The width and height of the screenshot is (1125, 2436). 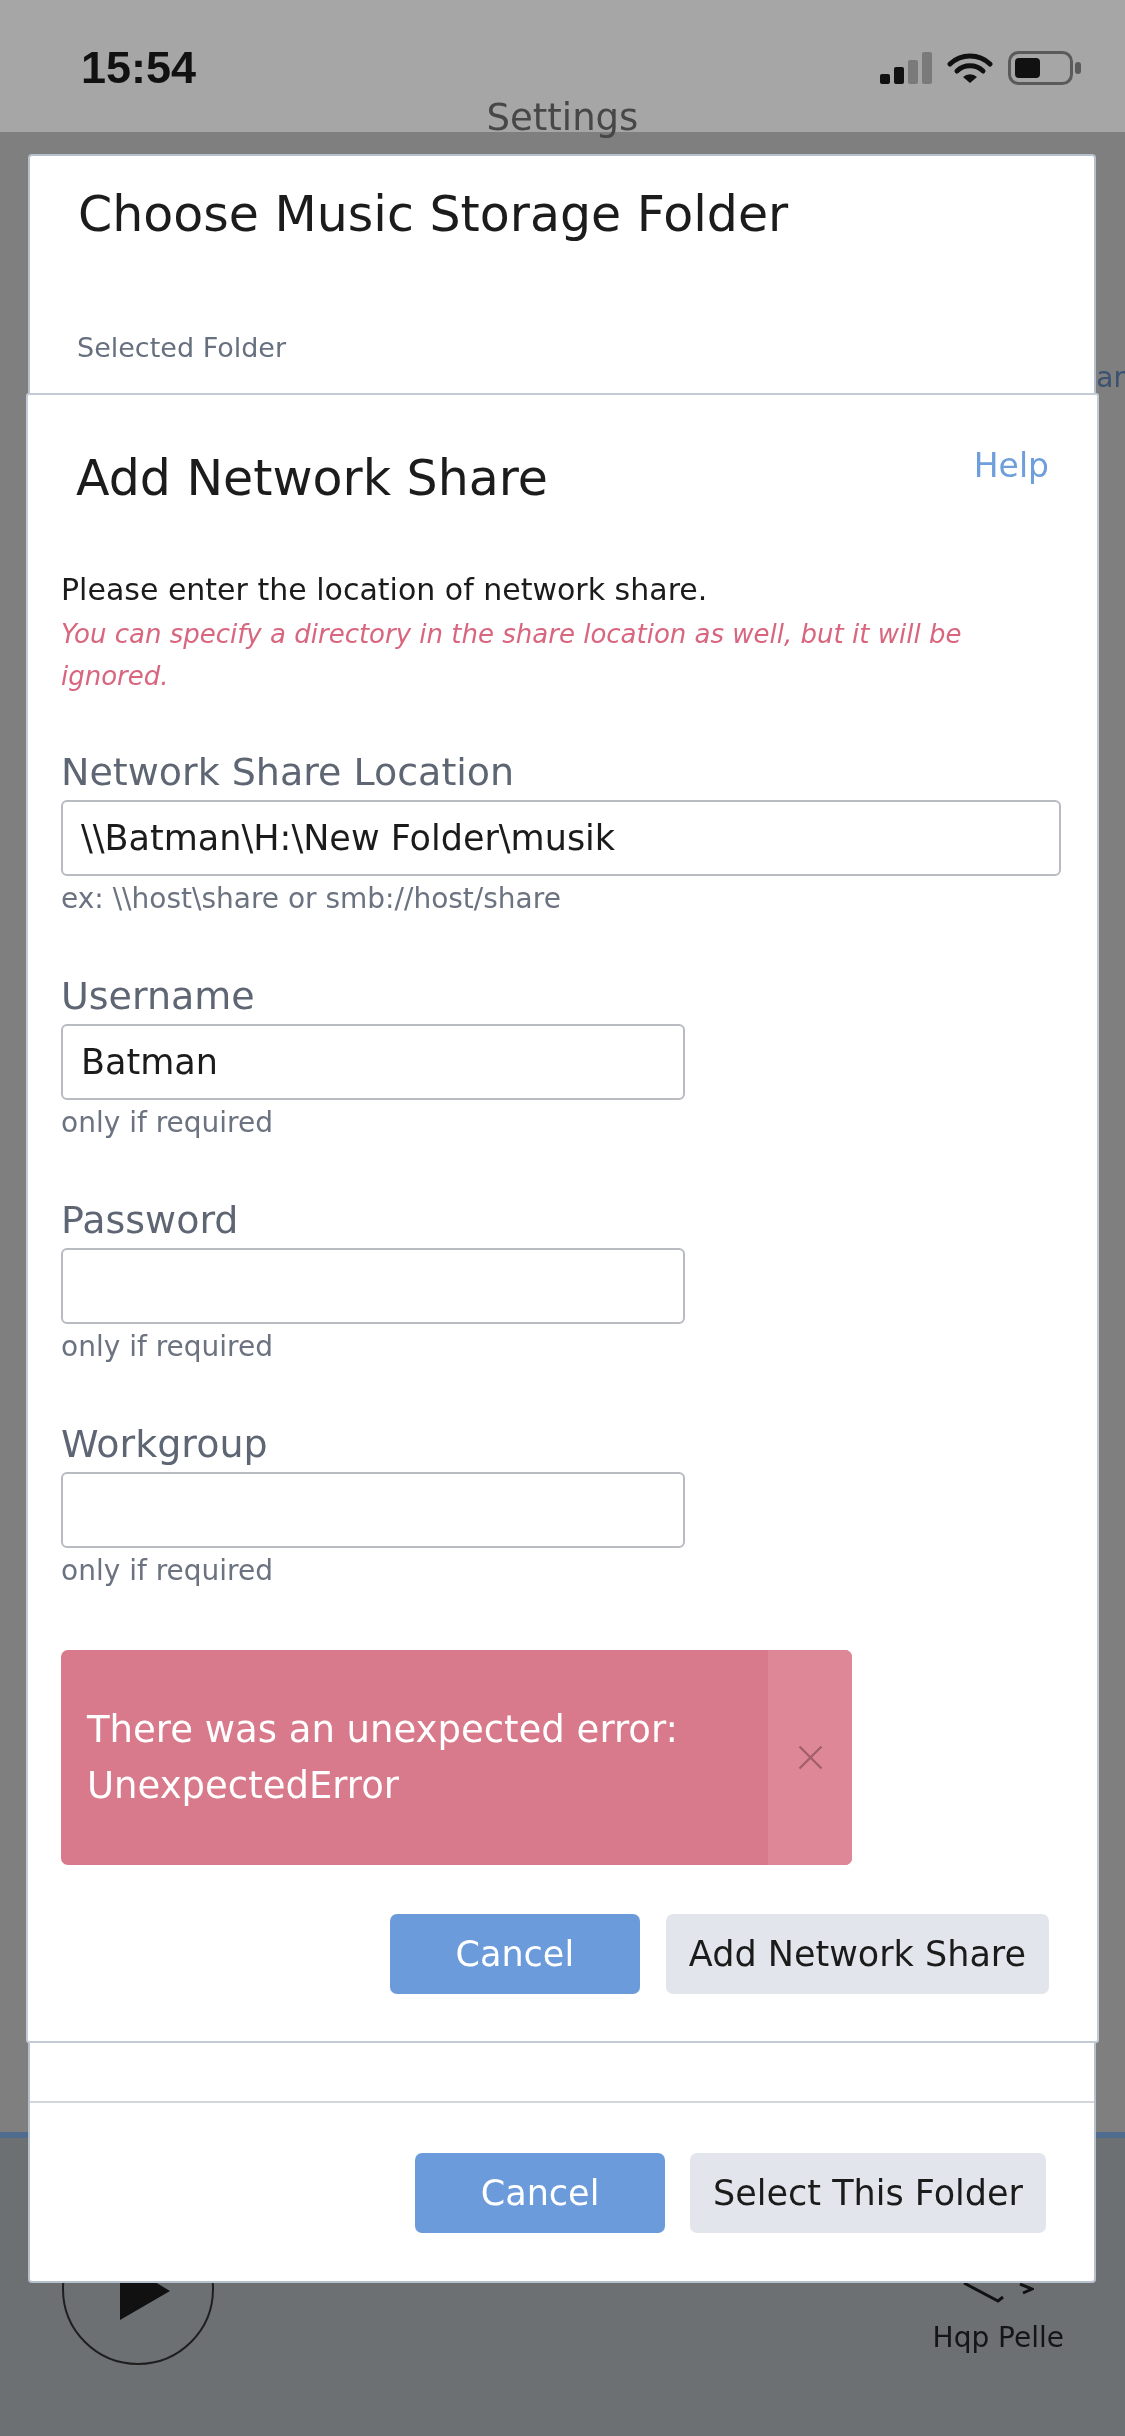 I want to click on section-label: Selected Folder, so click(x=182, y=348).